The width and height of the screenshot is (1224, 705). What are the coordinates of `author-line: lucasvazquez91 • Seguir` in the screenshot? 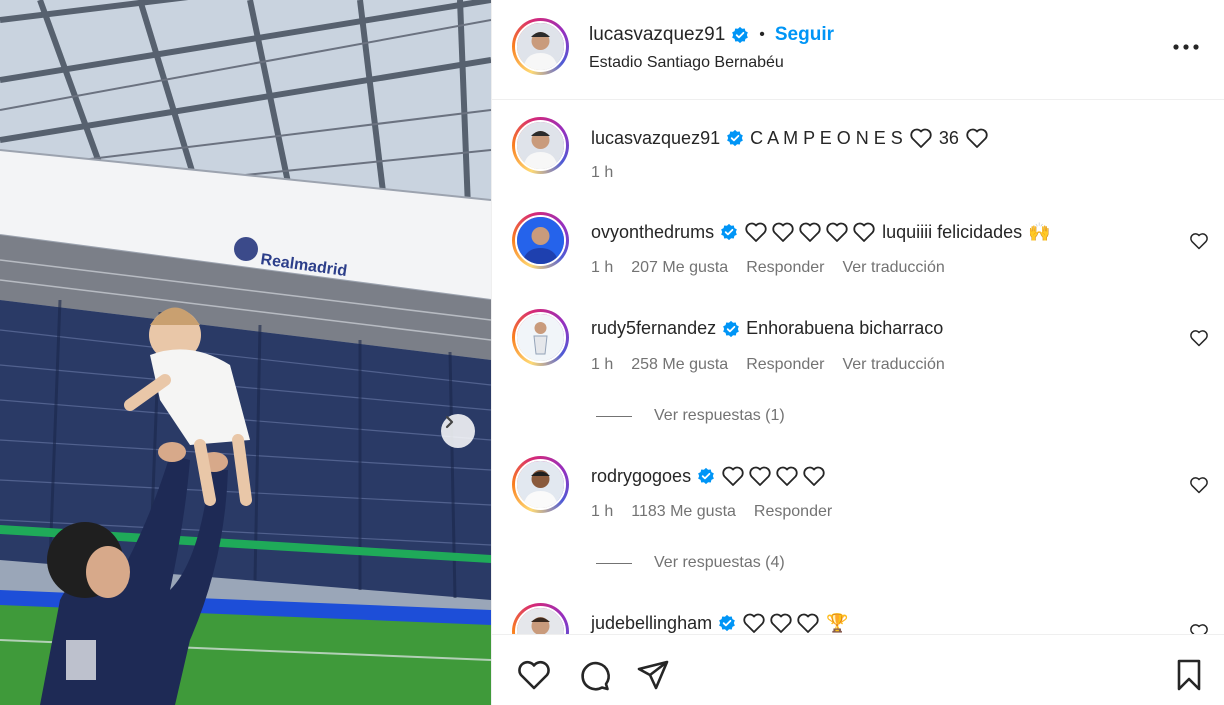 It's located at (711, 35).